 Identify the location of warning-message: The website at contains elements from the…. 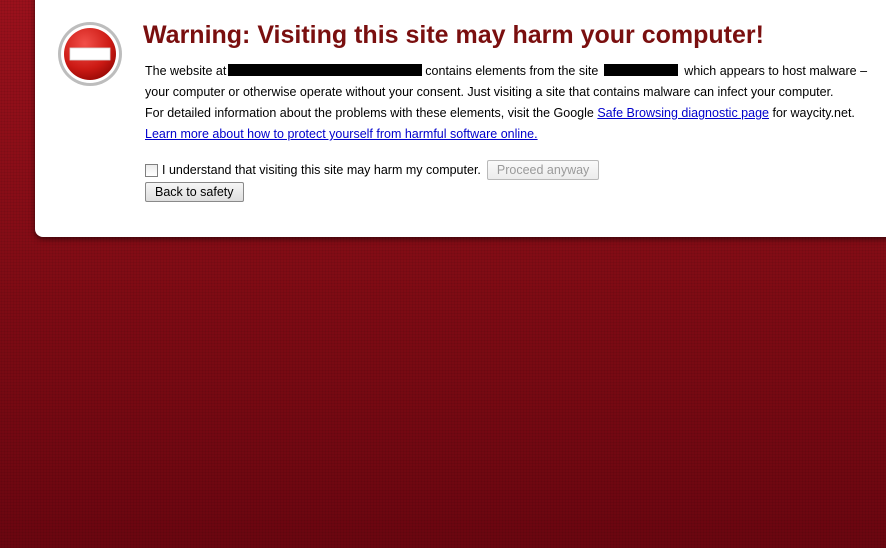
(515, 103).